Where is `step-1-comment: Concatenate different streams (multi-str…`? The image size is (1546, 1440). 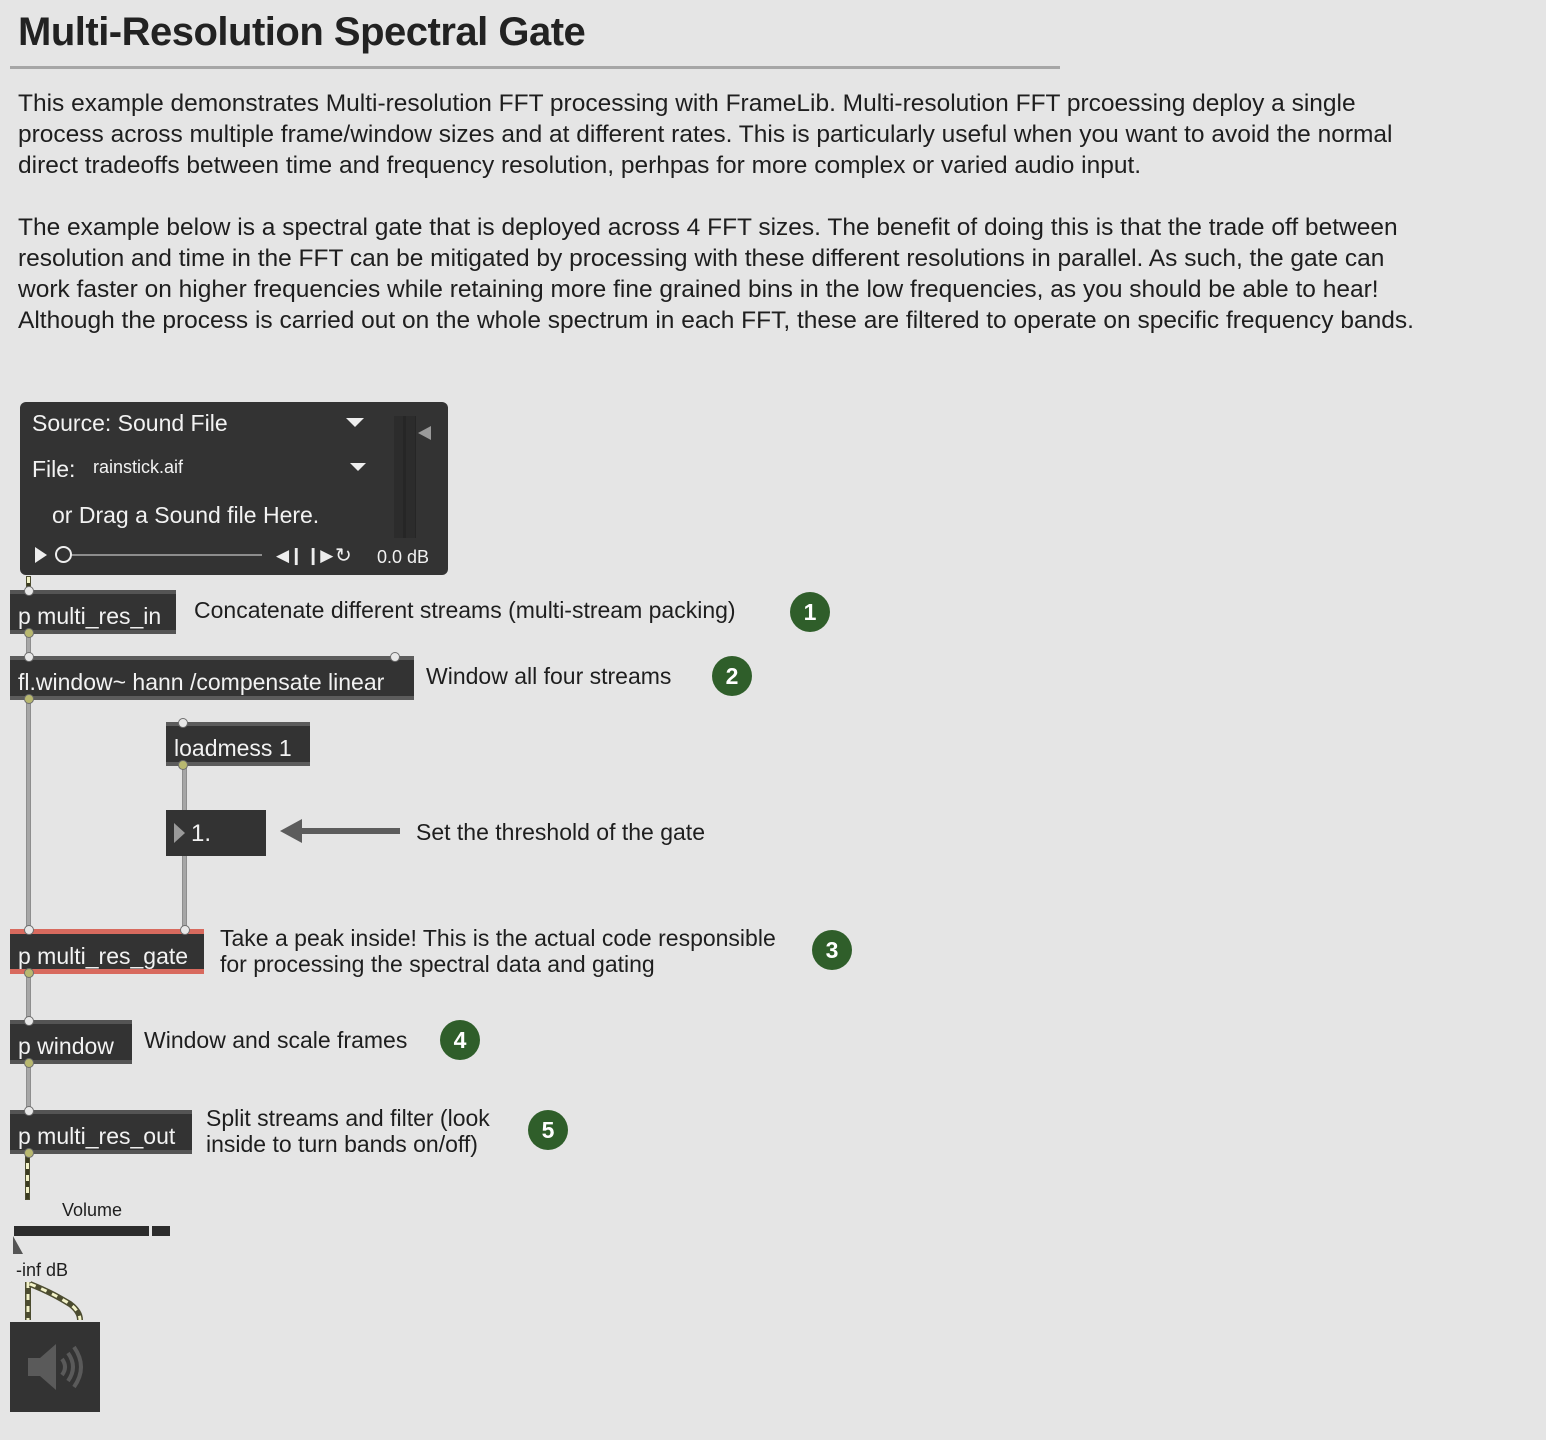 step-1-comment: Concatenate different streams (multi-str… is located at coordinates (465, 610).